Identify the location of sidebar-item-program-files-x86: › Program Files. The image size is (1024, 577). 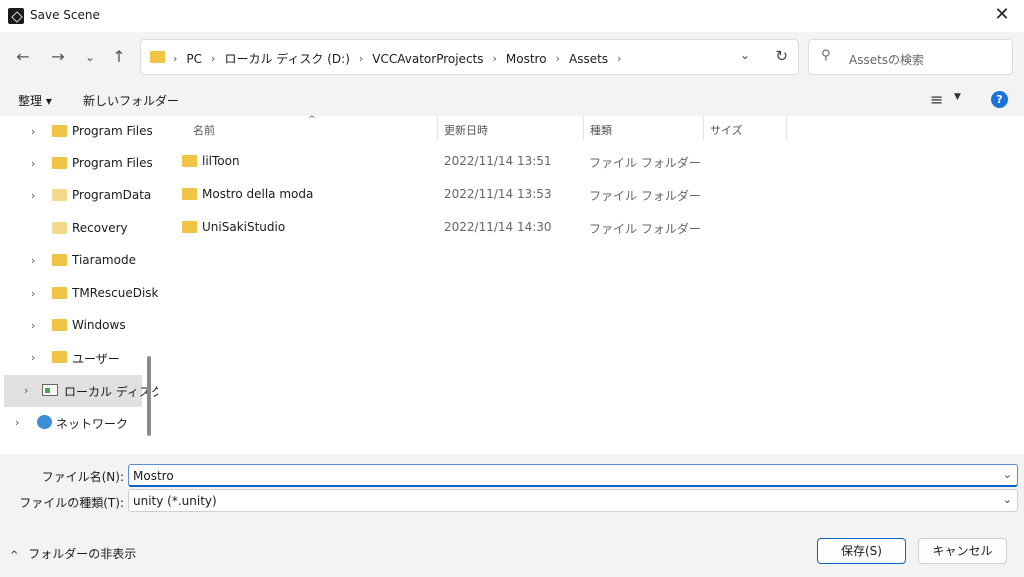
(76, 164).